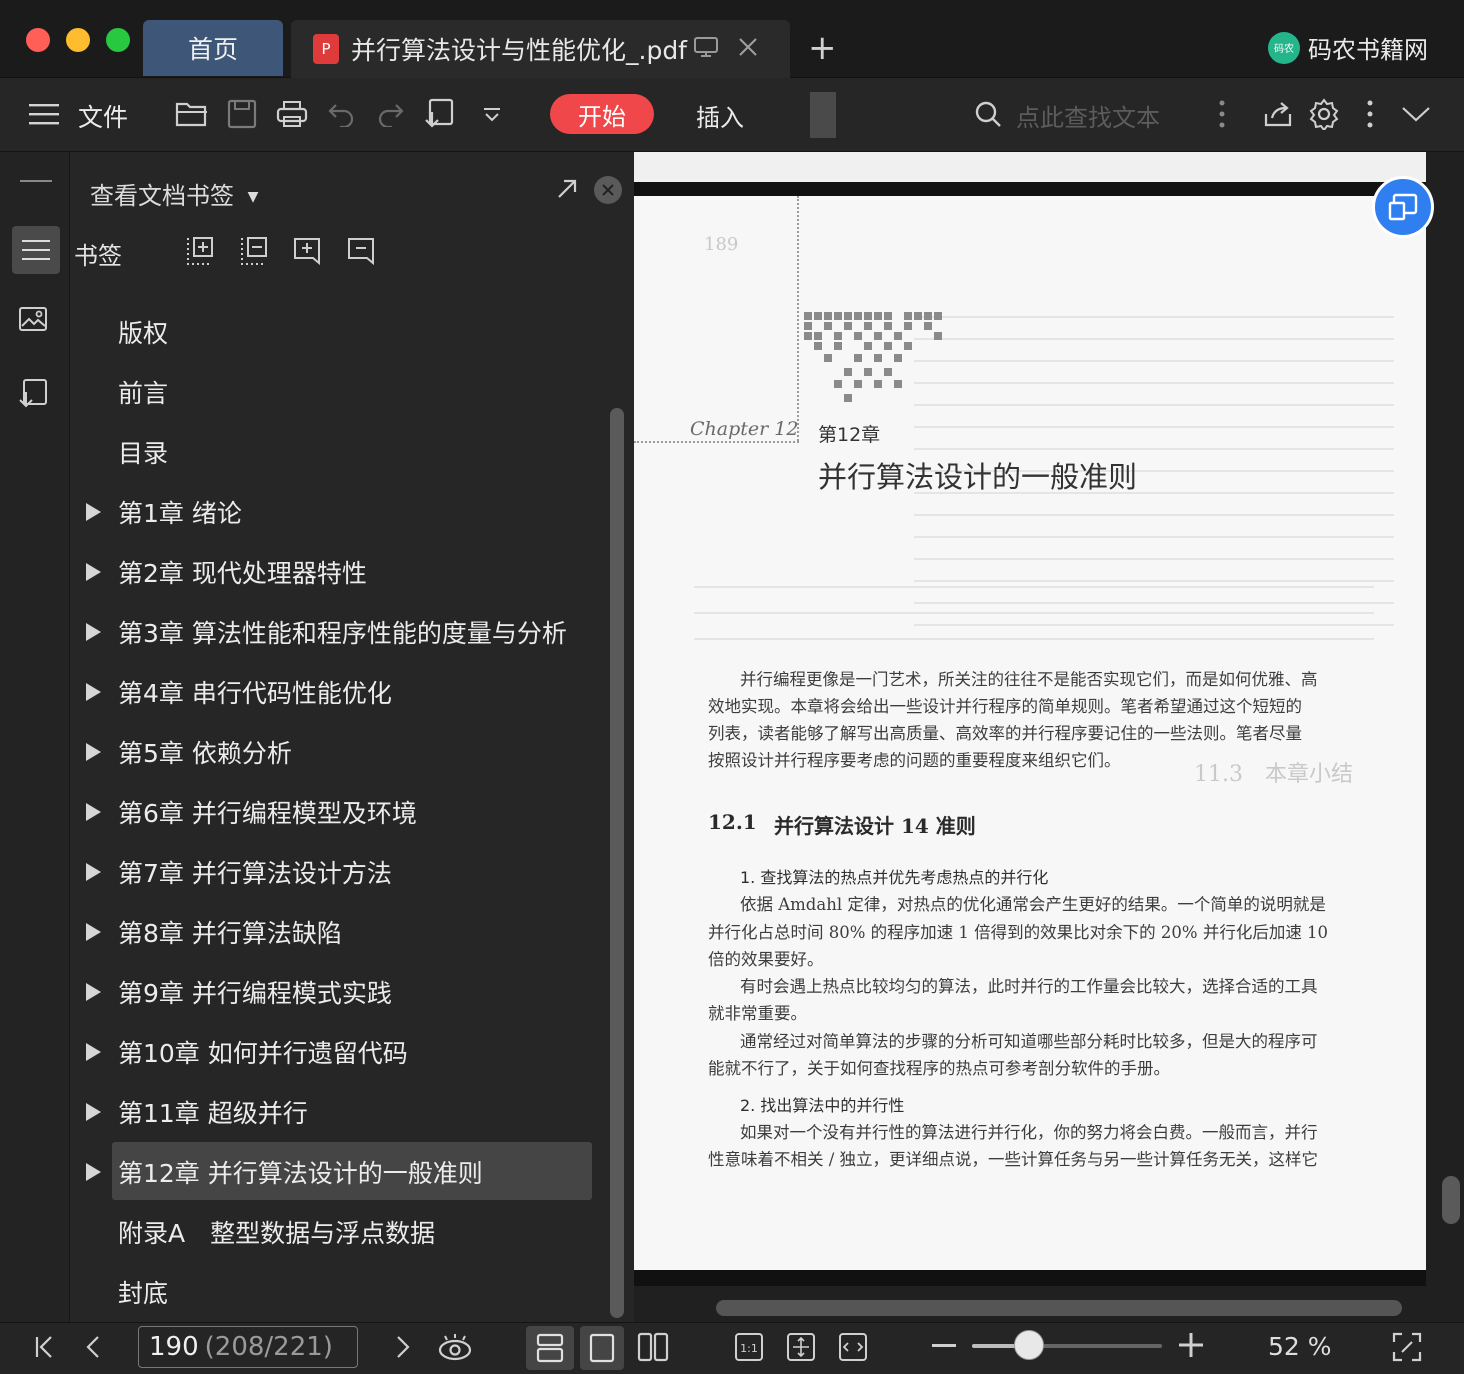 The width and height of the screenshot is (1464, 1374). Describe the element at coordinates (33, 396) in the screenshot. I see `annotation-view-icon` at that location.